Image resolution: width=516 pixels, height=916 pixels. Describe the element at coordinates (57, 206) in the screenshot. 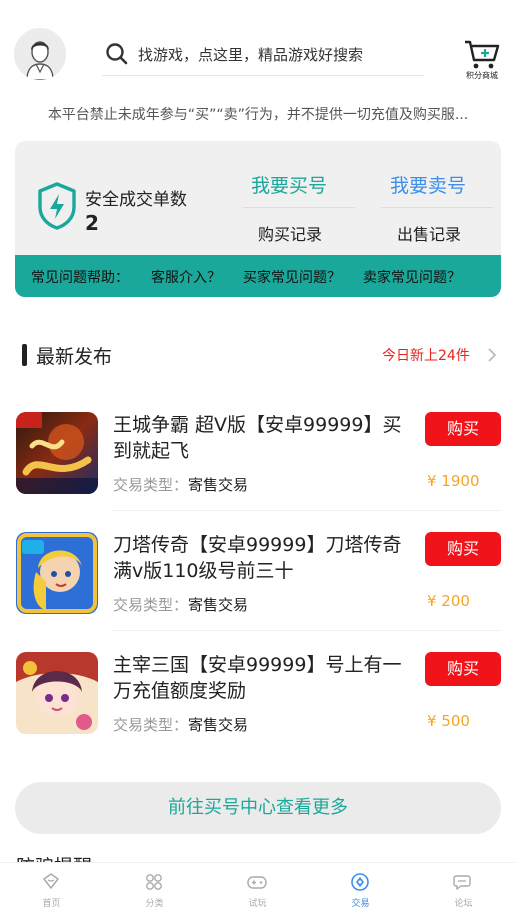

I see `shield-icon` at that location.